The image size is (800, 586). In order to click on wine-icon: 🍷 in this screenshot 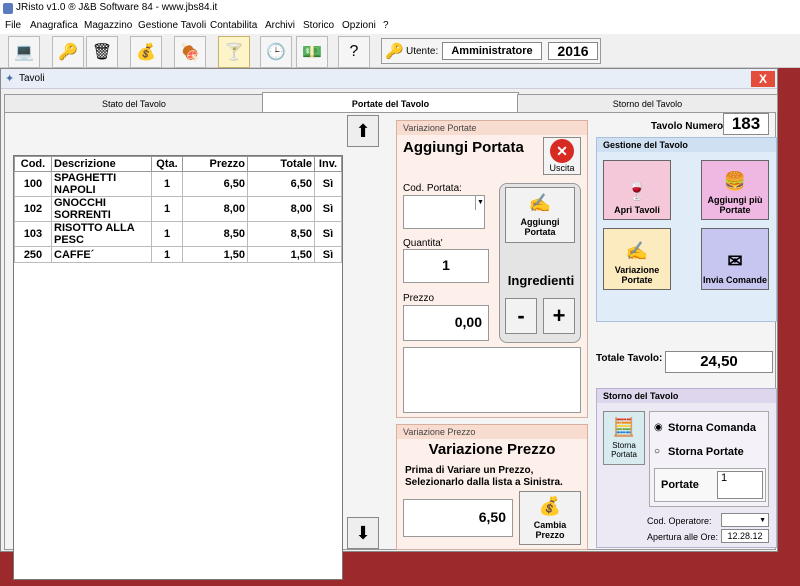, I will do `click(637, 191)`.